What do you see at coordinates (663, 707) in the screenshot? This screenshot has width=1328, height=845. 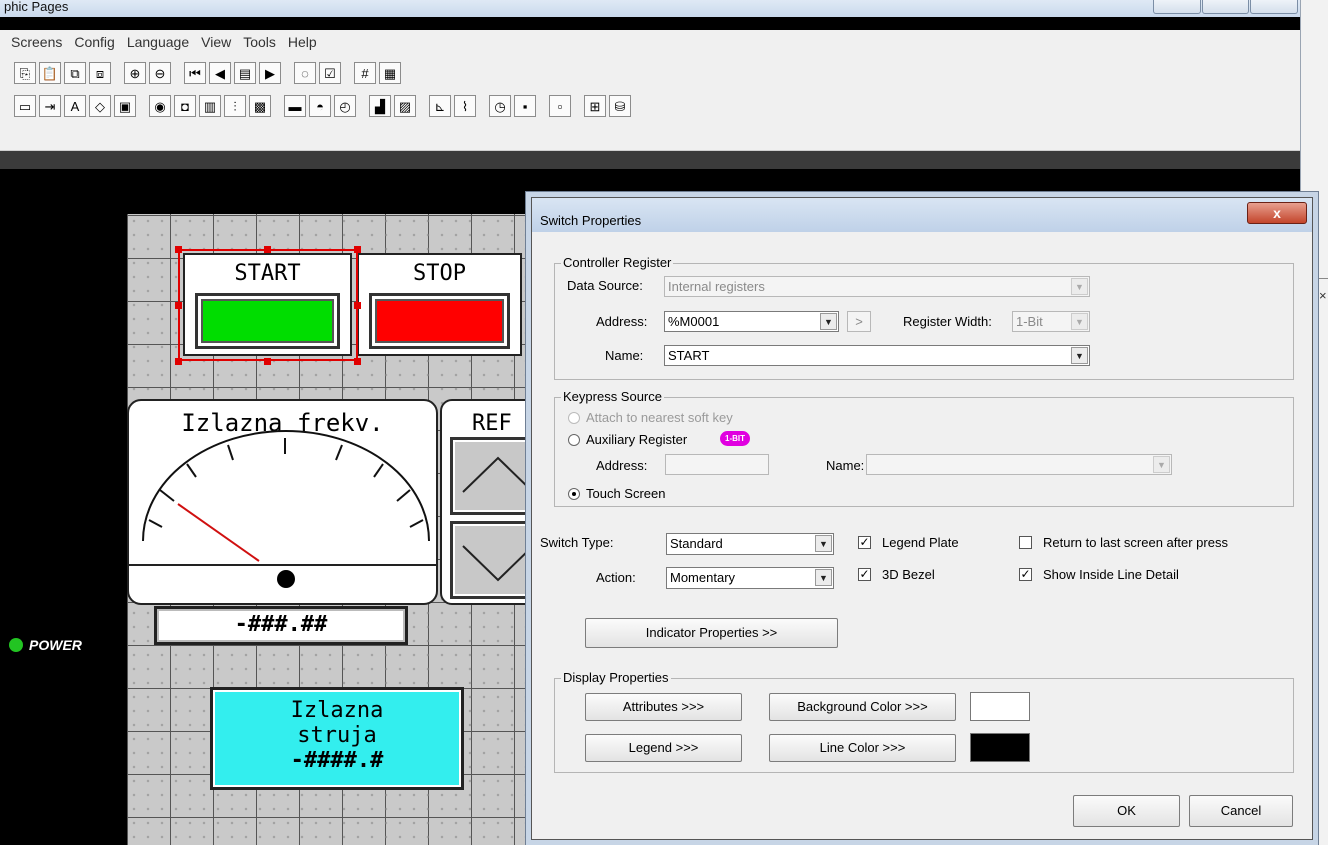 I see `attributes-button: Attributes >>>` at bounding box center [663, 707].